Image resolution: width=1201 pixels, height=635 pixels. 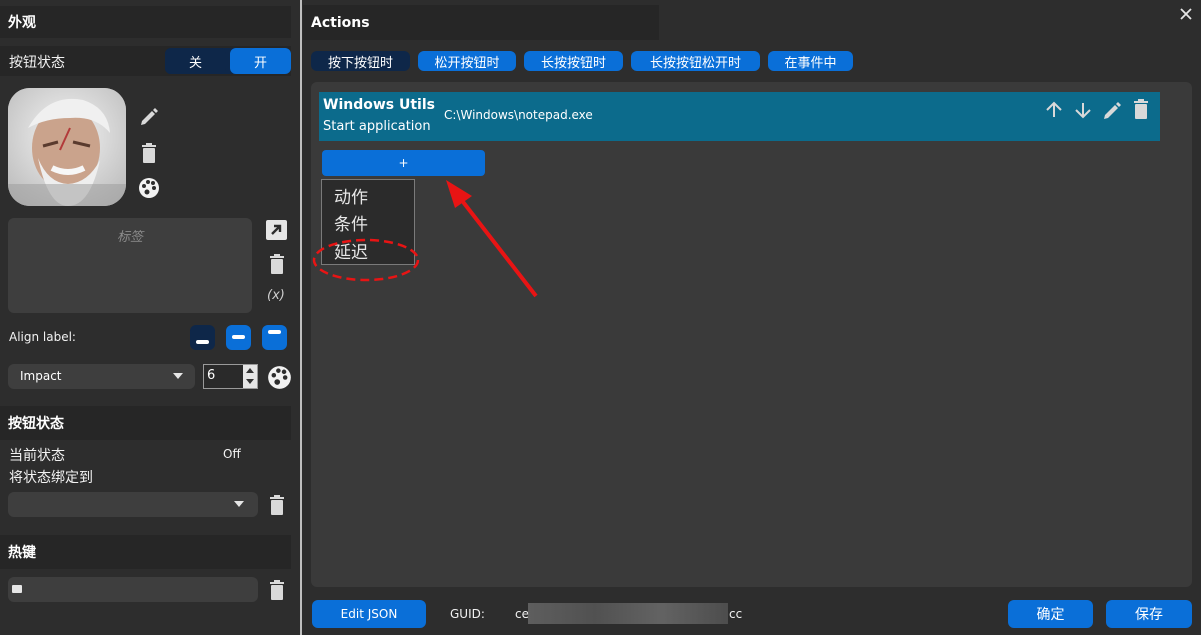 I want to click on current-state-label: 当前状态, so click(x=37, y=456).